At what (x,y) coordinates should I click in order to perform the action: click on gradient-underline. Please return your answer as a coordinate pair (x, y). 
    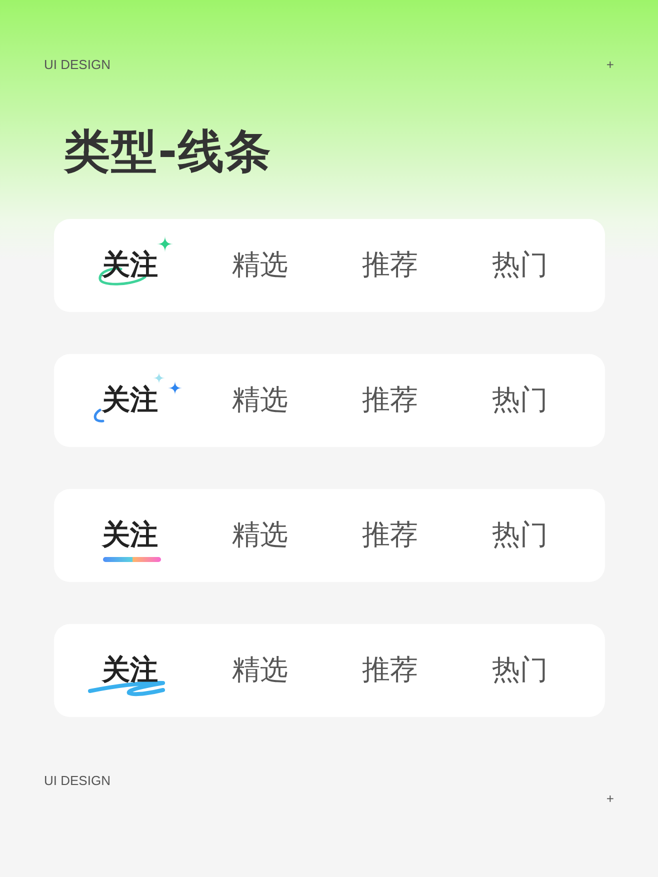
    Looking at the image, I should click on (132, 559).